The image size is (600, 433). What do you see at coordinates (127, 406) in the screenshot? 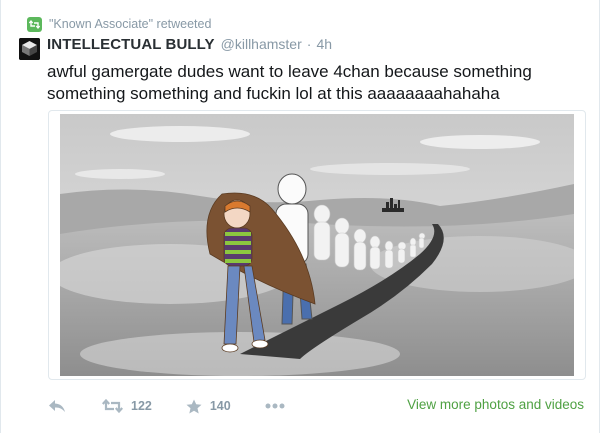
I see `retweet-button: 122` at bounding box center [127, 406].